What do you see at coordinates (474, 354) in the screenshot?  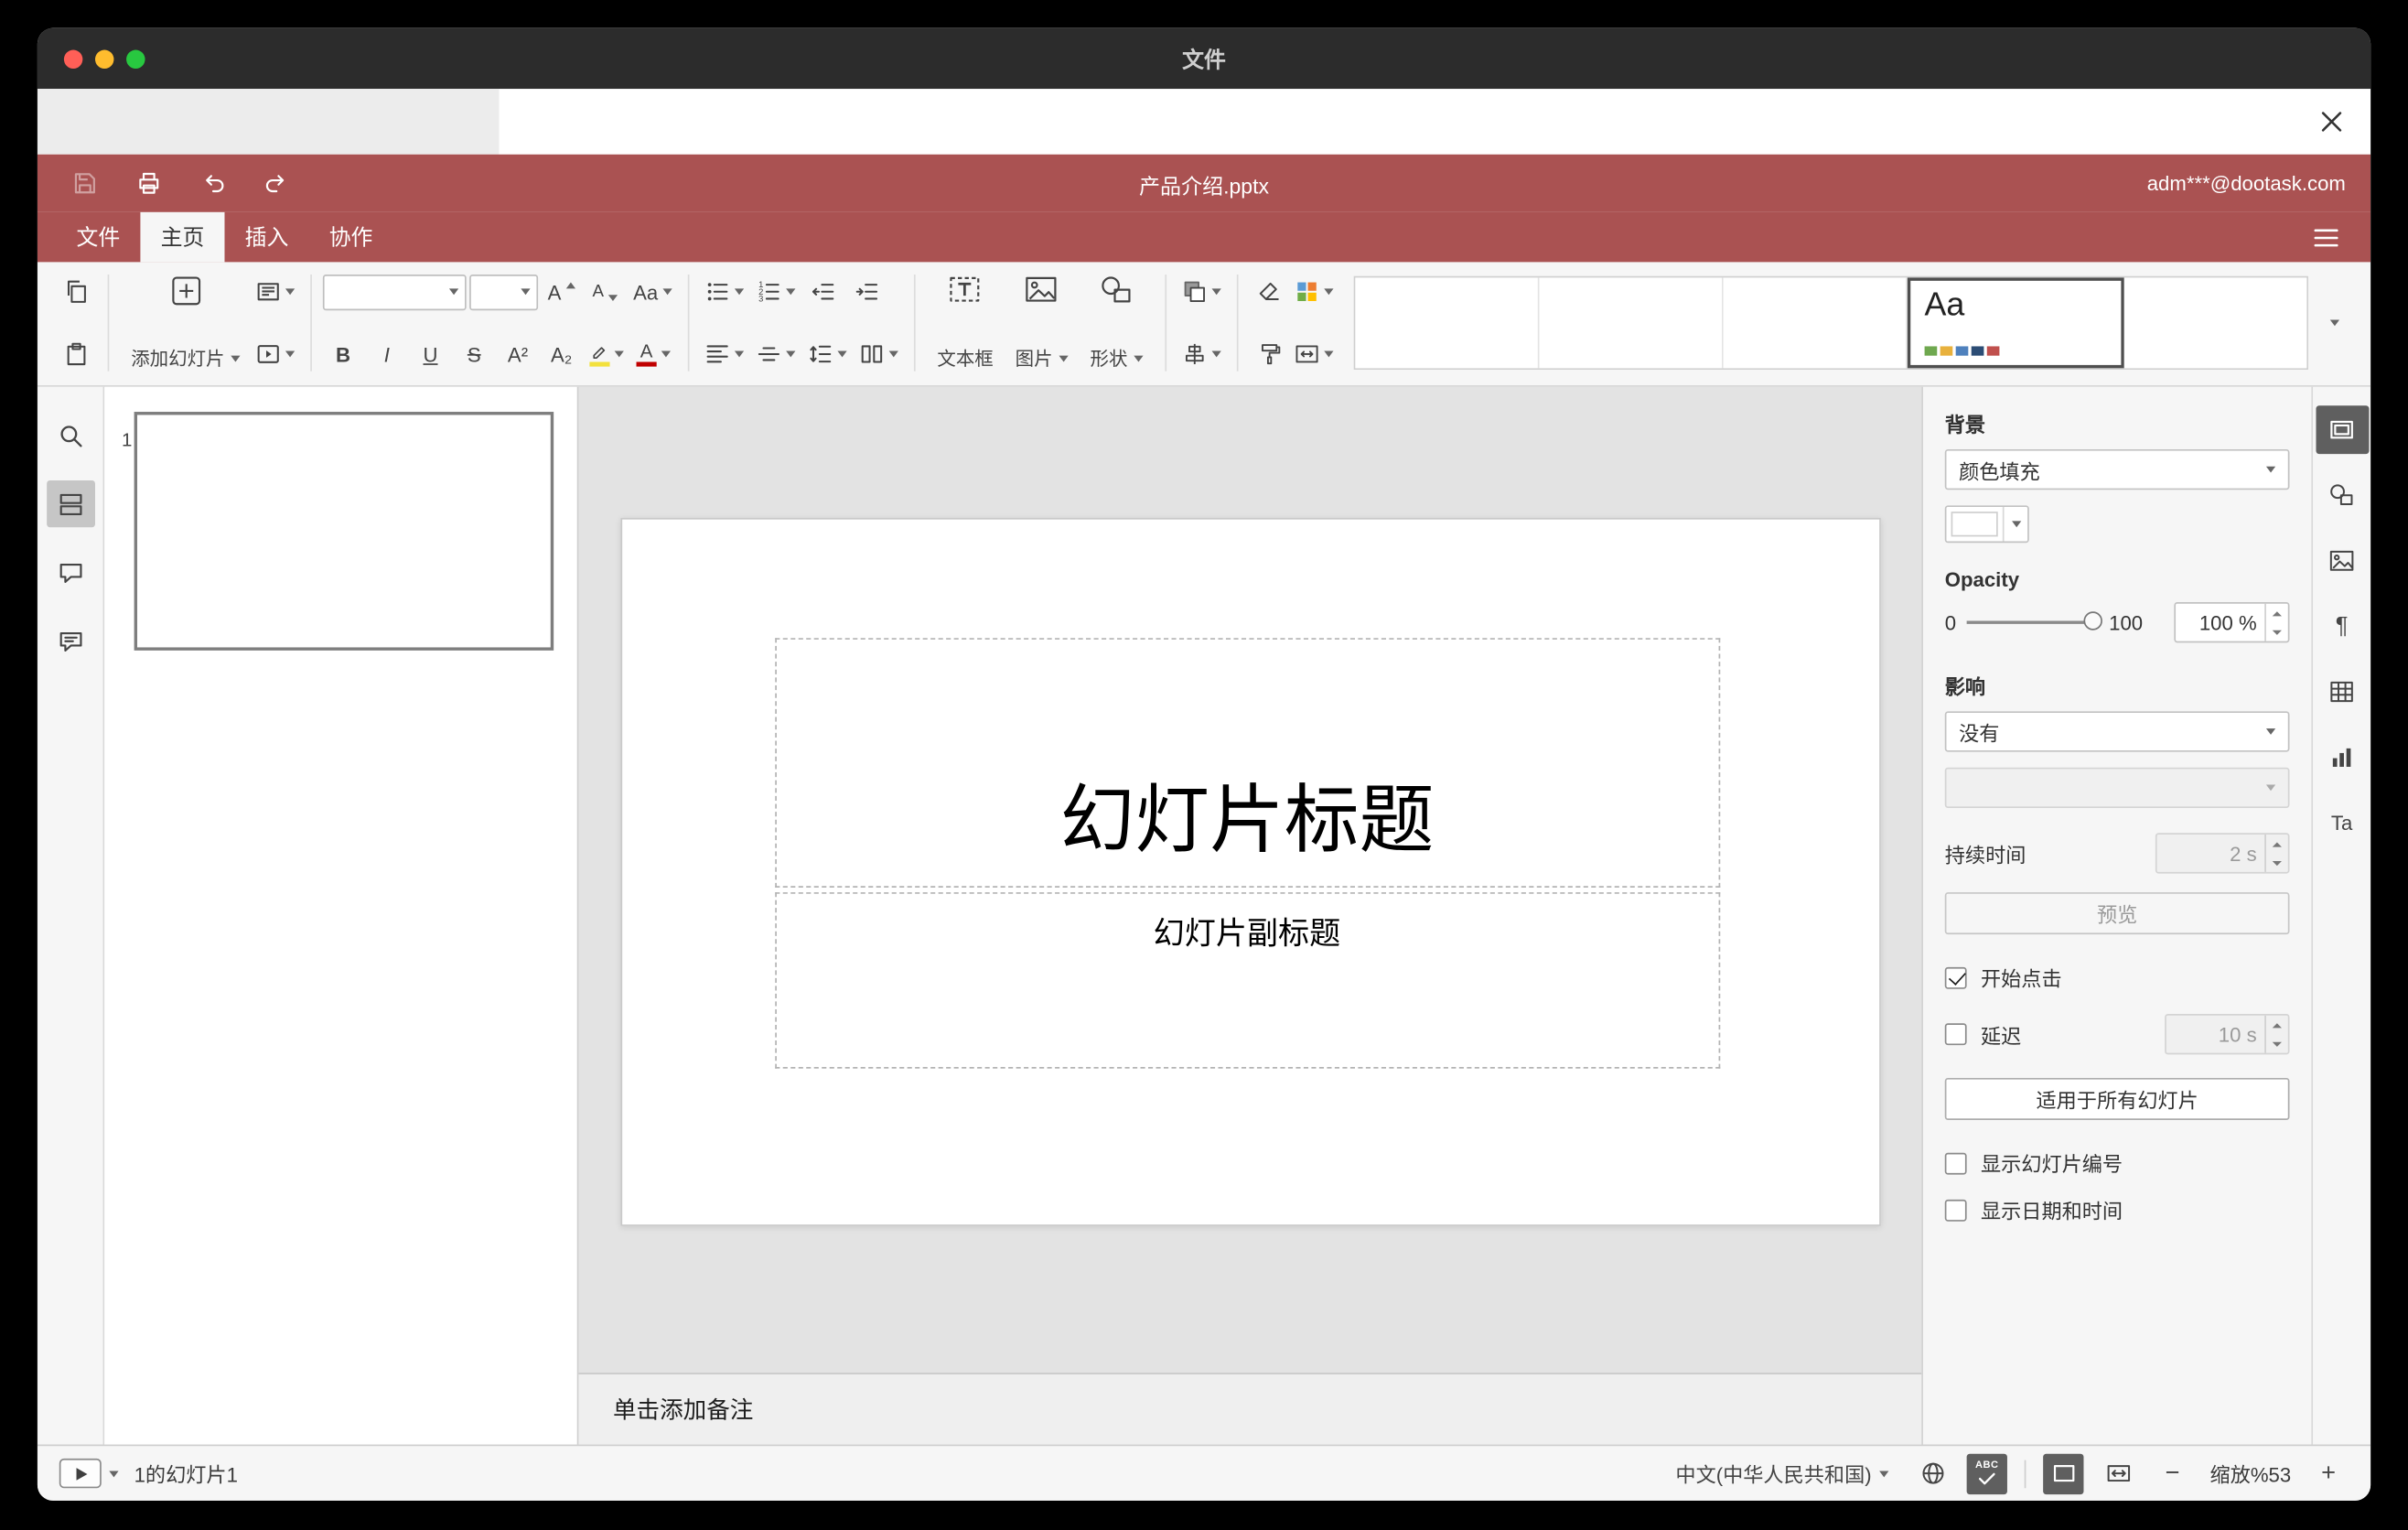 I see `strikethrough-button: S` at bounding box center [474, 354].